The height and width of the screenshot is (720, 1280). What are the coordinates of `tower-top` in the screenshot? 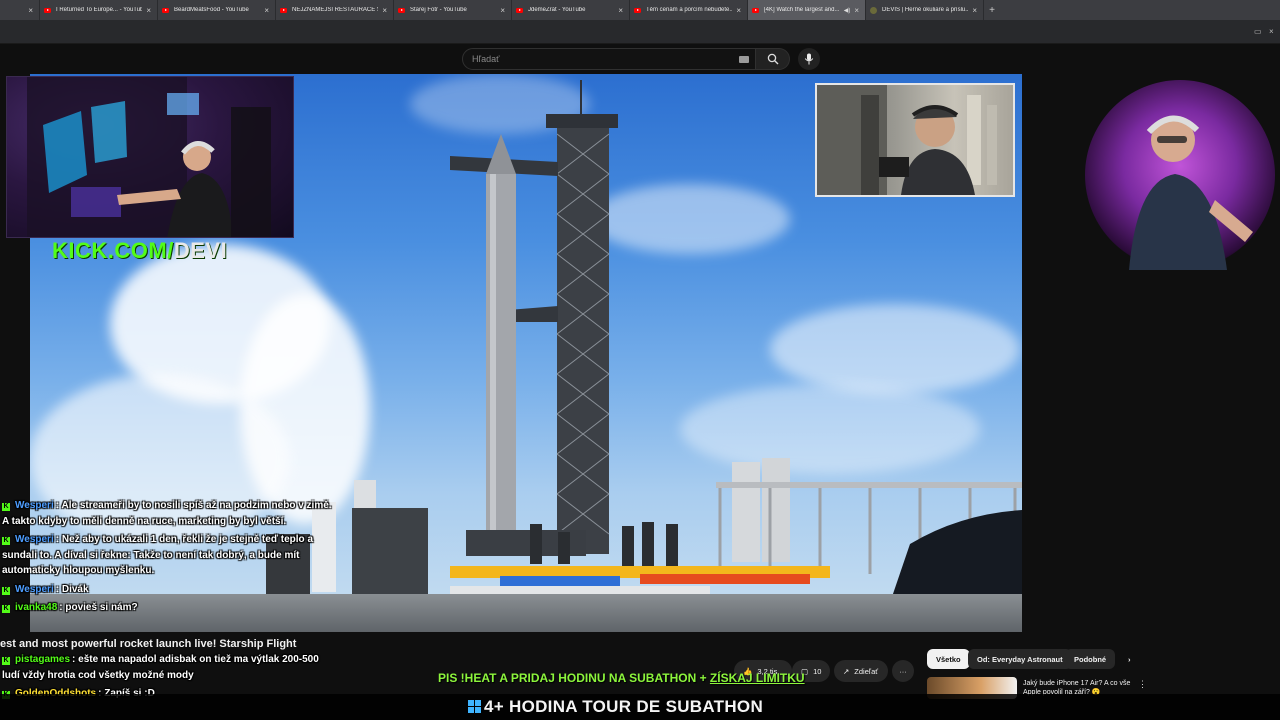 It's located at (582, 121).